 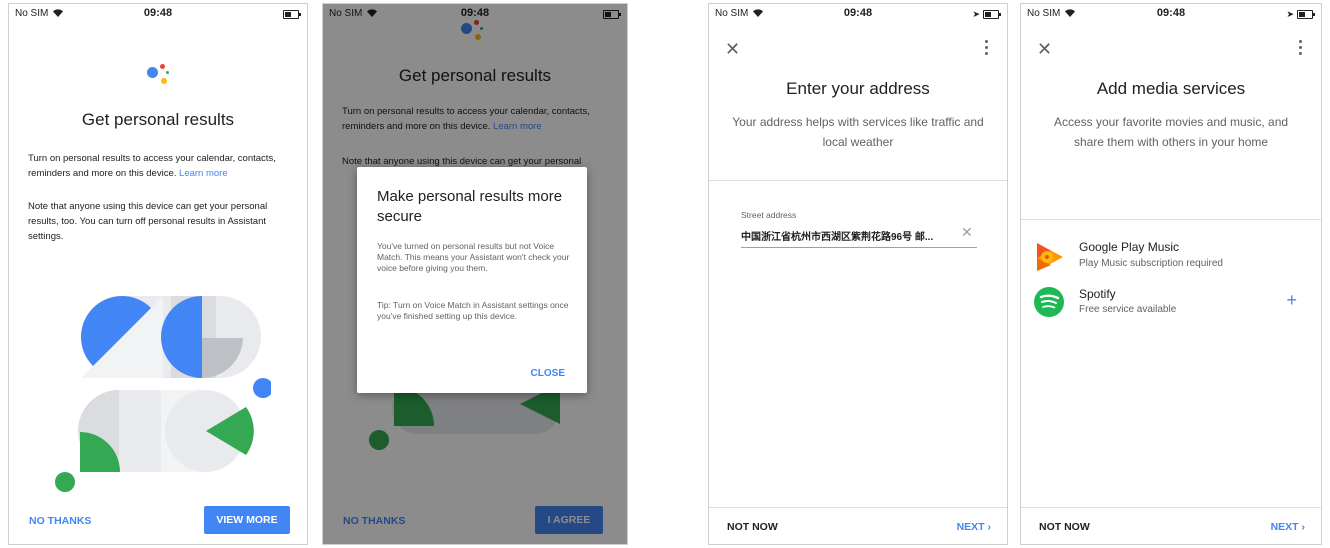 I want to click on add-service-plus-icon: +, so click(x=1291, y=300).